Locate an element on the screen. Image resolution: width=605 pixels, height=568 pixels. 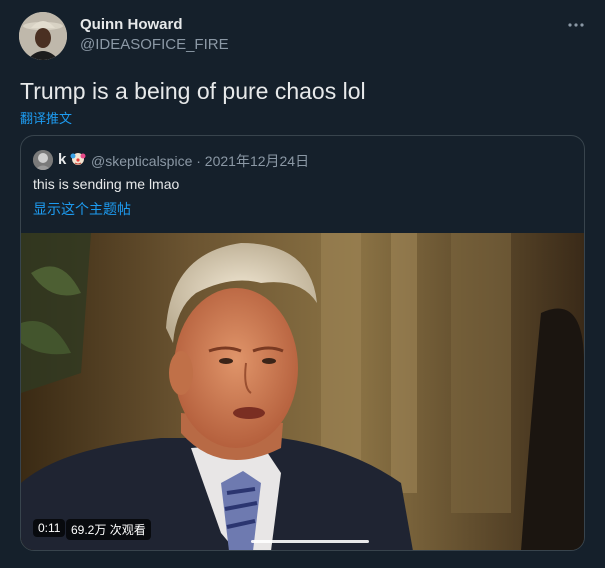
quoted-text: this is sending me lmao is located at coordinates (106, 184).